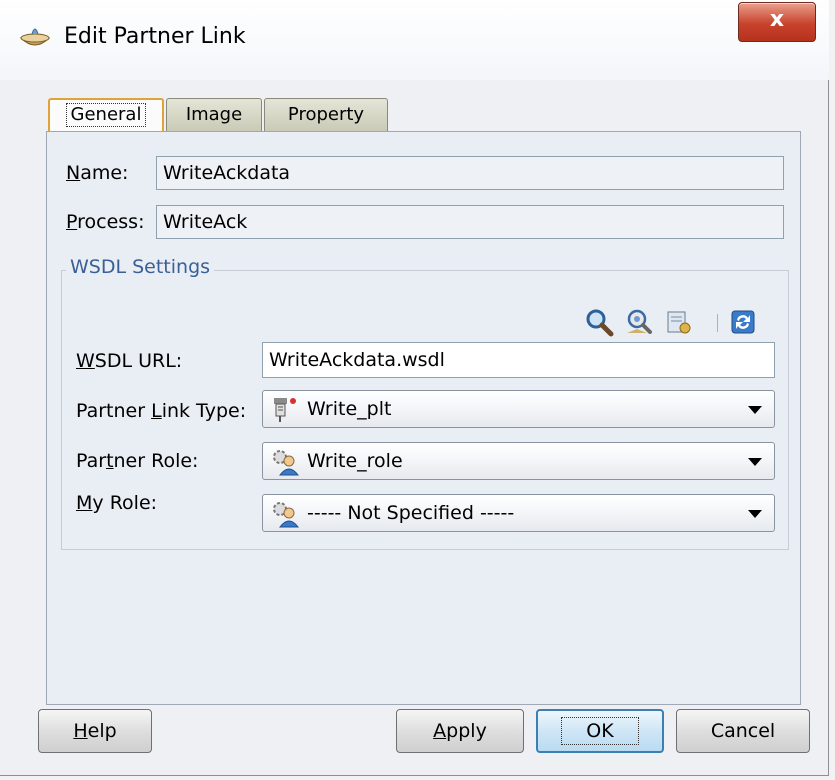  What do you see at coordinates (518, 360) in the screenshot?
I see `wsdl-url-field: WriteAckdata.wsdl` at bounding box center [518, 360].